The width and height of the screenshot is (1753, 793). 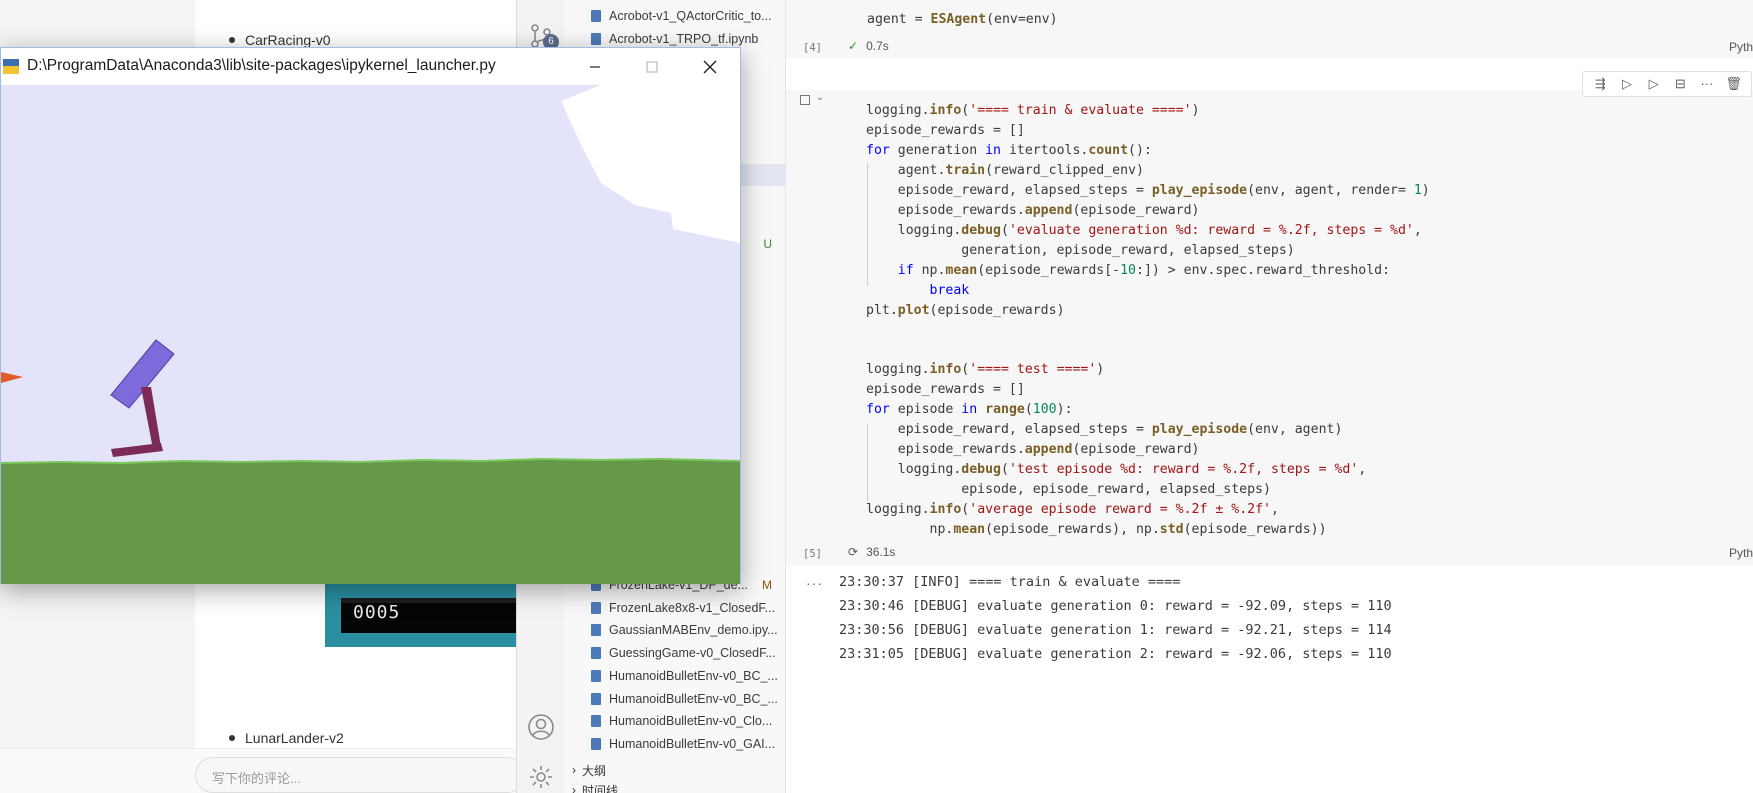 I want to click on settings-gear-icon, so click(x=541, y=777).